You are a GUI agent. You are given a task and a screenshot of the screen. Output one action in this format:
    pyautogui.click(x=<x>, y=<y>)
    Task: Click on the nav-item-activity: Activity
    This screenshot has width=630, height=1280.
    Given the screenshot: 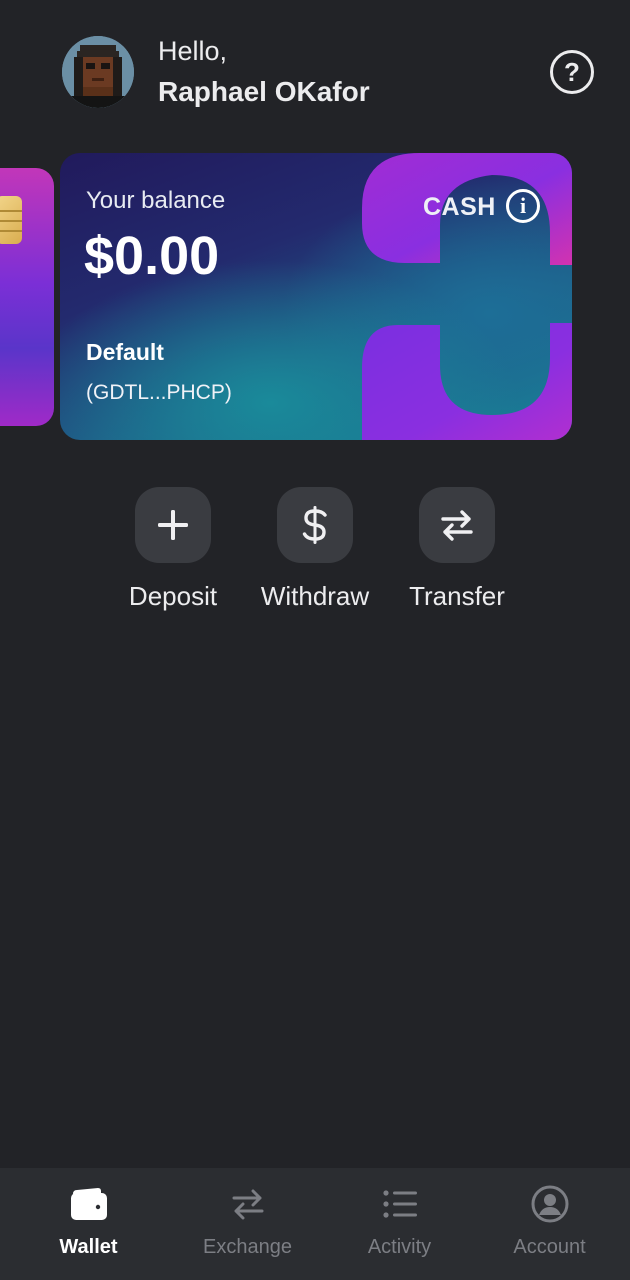 What is the action you would take?
    pyautogui.click(x=399, y=1224)
    